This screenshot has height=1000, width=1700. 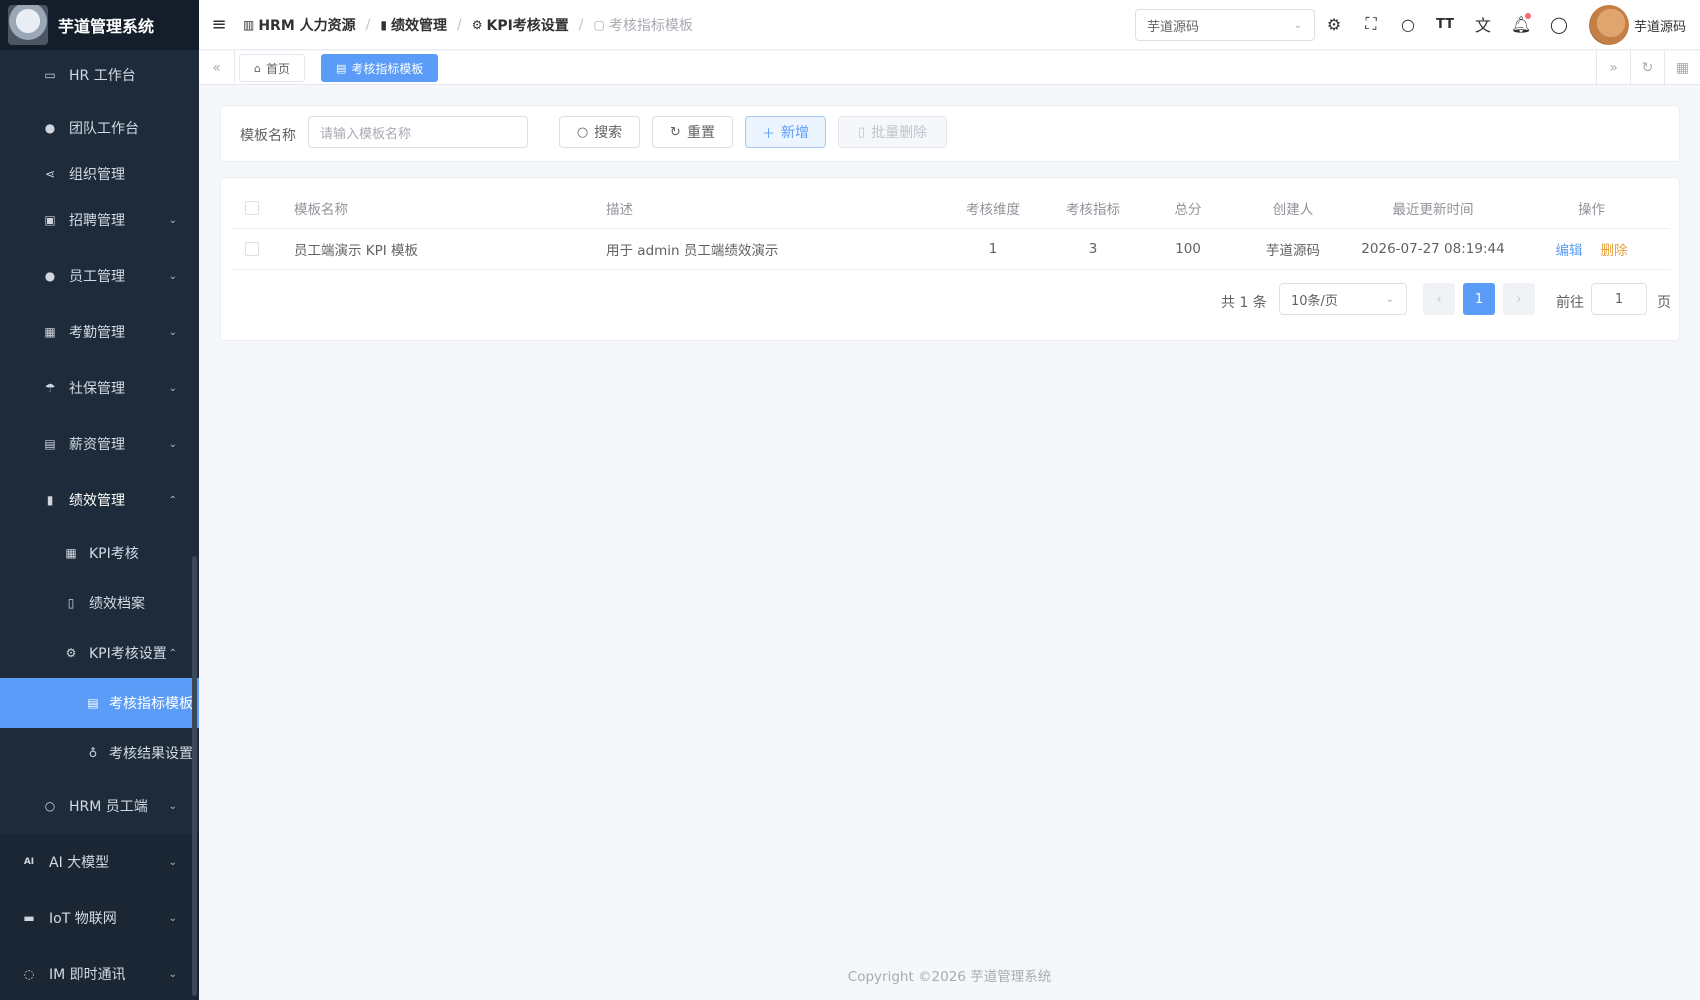 What do you see at coordinates (99, 703) in the screenshot?
I see `sidebar-item-indicator-template: ▤ 考核指标模板` at bounding box center [99, 703].